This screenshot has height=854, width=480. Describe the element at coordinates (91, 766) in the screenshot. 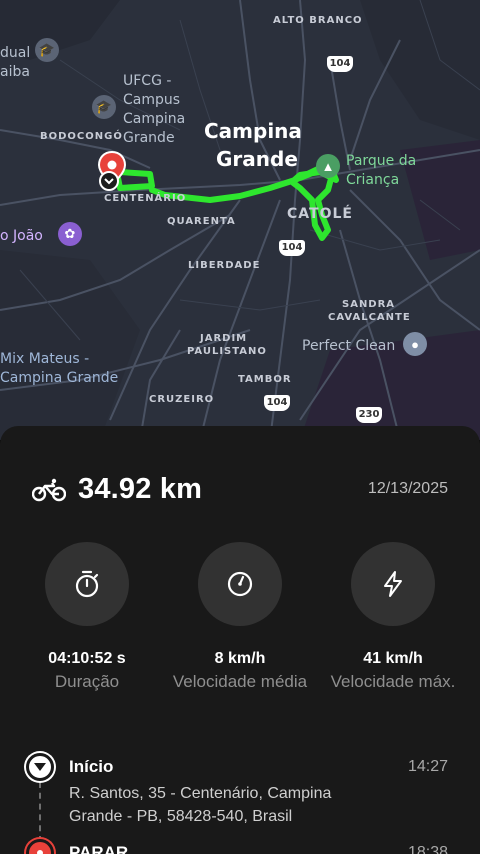

I see `timeline-start-title: Início` at that location.